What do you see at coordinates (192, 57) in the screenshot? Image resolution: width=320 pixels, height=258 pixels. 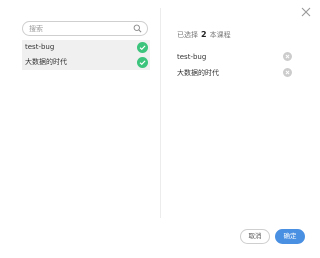 I see `selected-course-name: test-bug` at bounding box center [192, 57].